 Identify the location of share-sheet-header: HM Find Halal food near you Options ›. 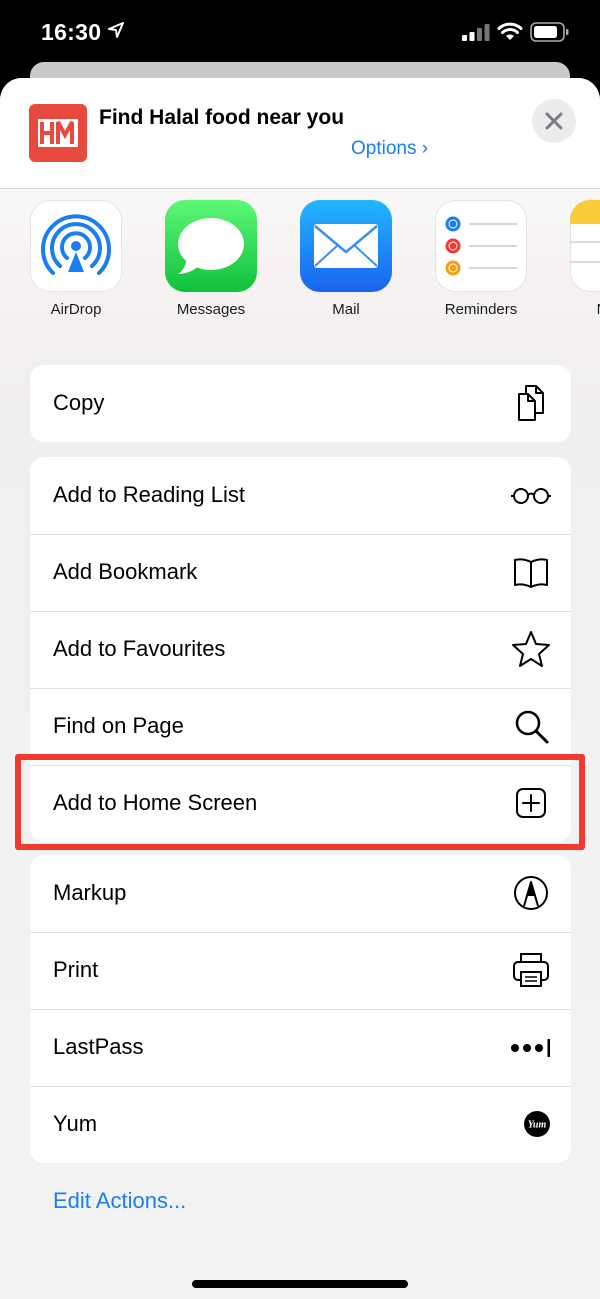
(300, 133).